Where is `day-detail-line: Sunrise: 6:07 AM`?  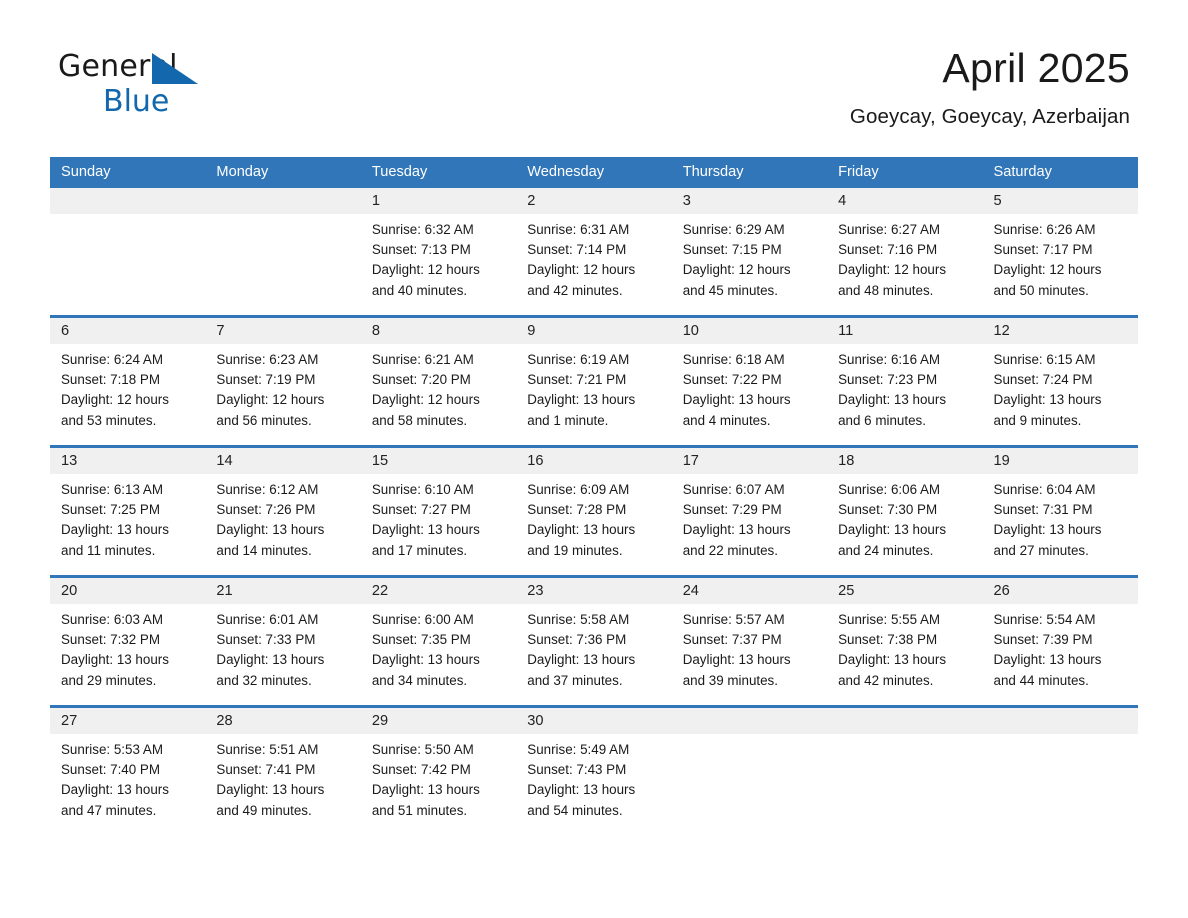
day-detail-line: Sunrise: 6:07 AM is located at coordinates (733, 489).